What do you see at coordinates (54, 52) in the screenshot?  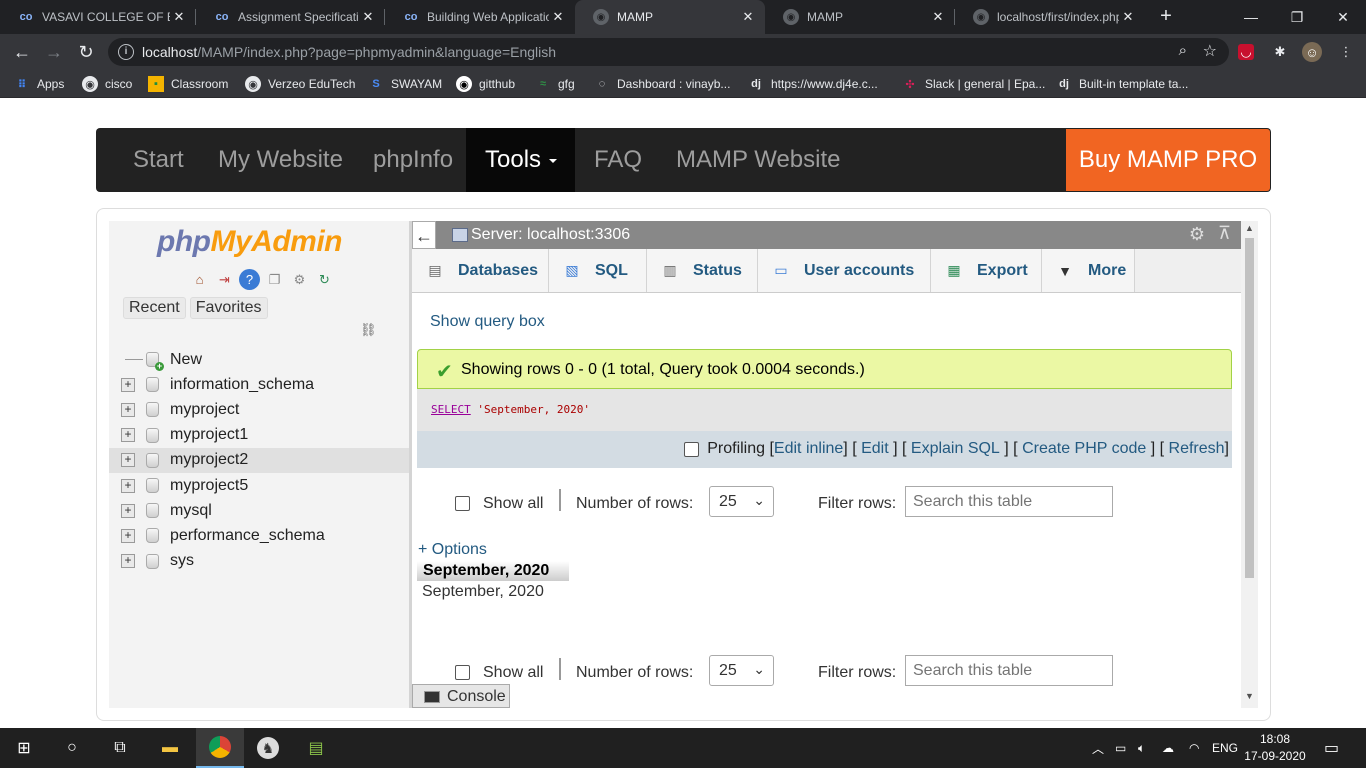 I see `forward-arrow-icon: →` at bounding box center [54, 52].